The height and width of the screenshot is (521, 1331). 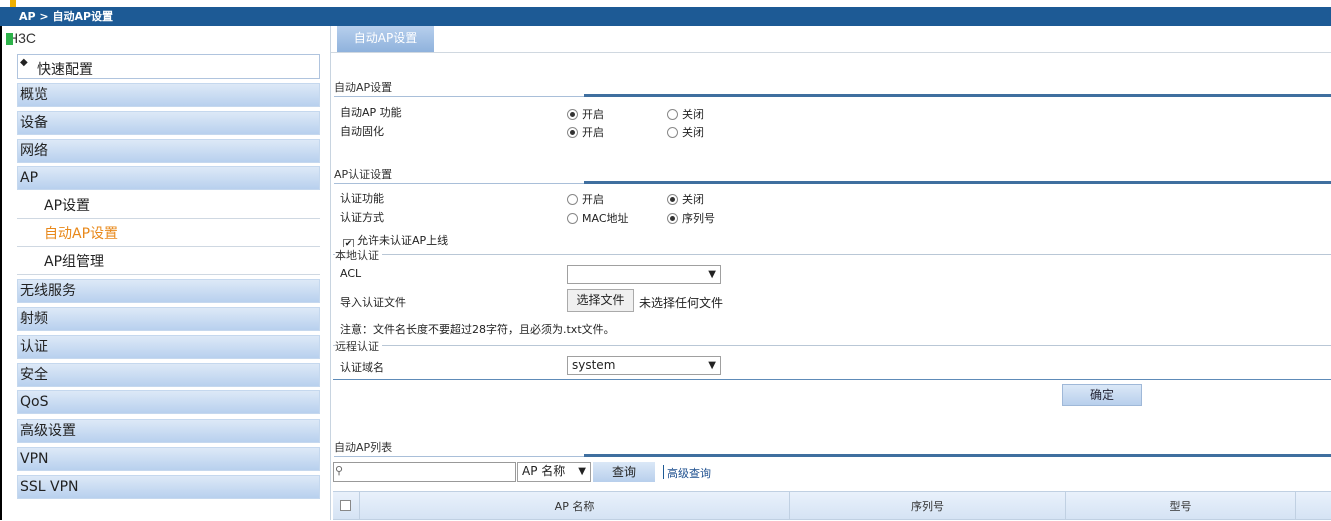 What do you see at coordinates (663, 472) in the screenshot?
I see `separator` at bounding box center [663, 472].